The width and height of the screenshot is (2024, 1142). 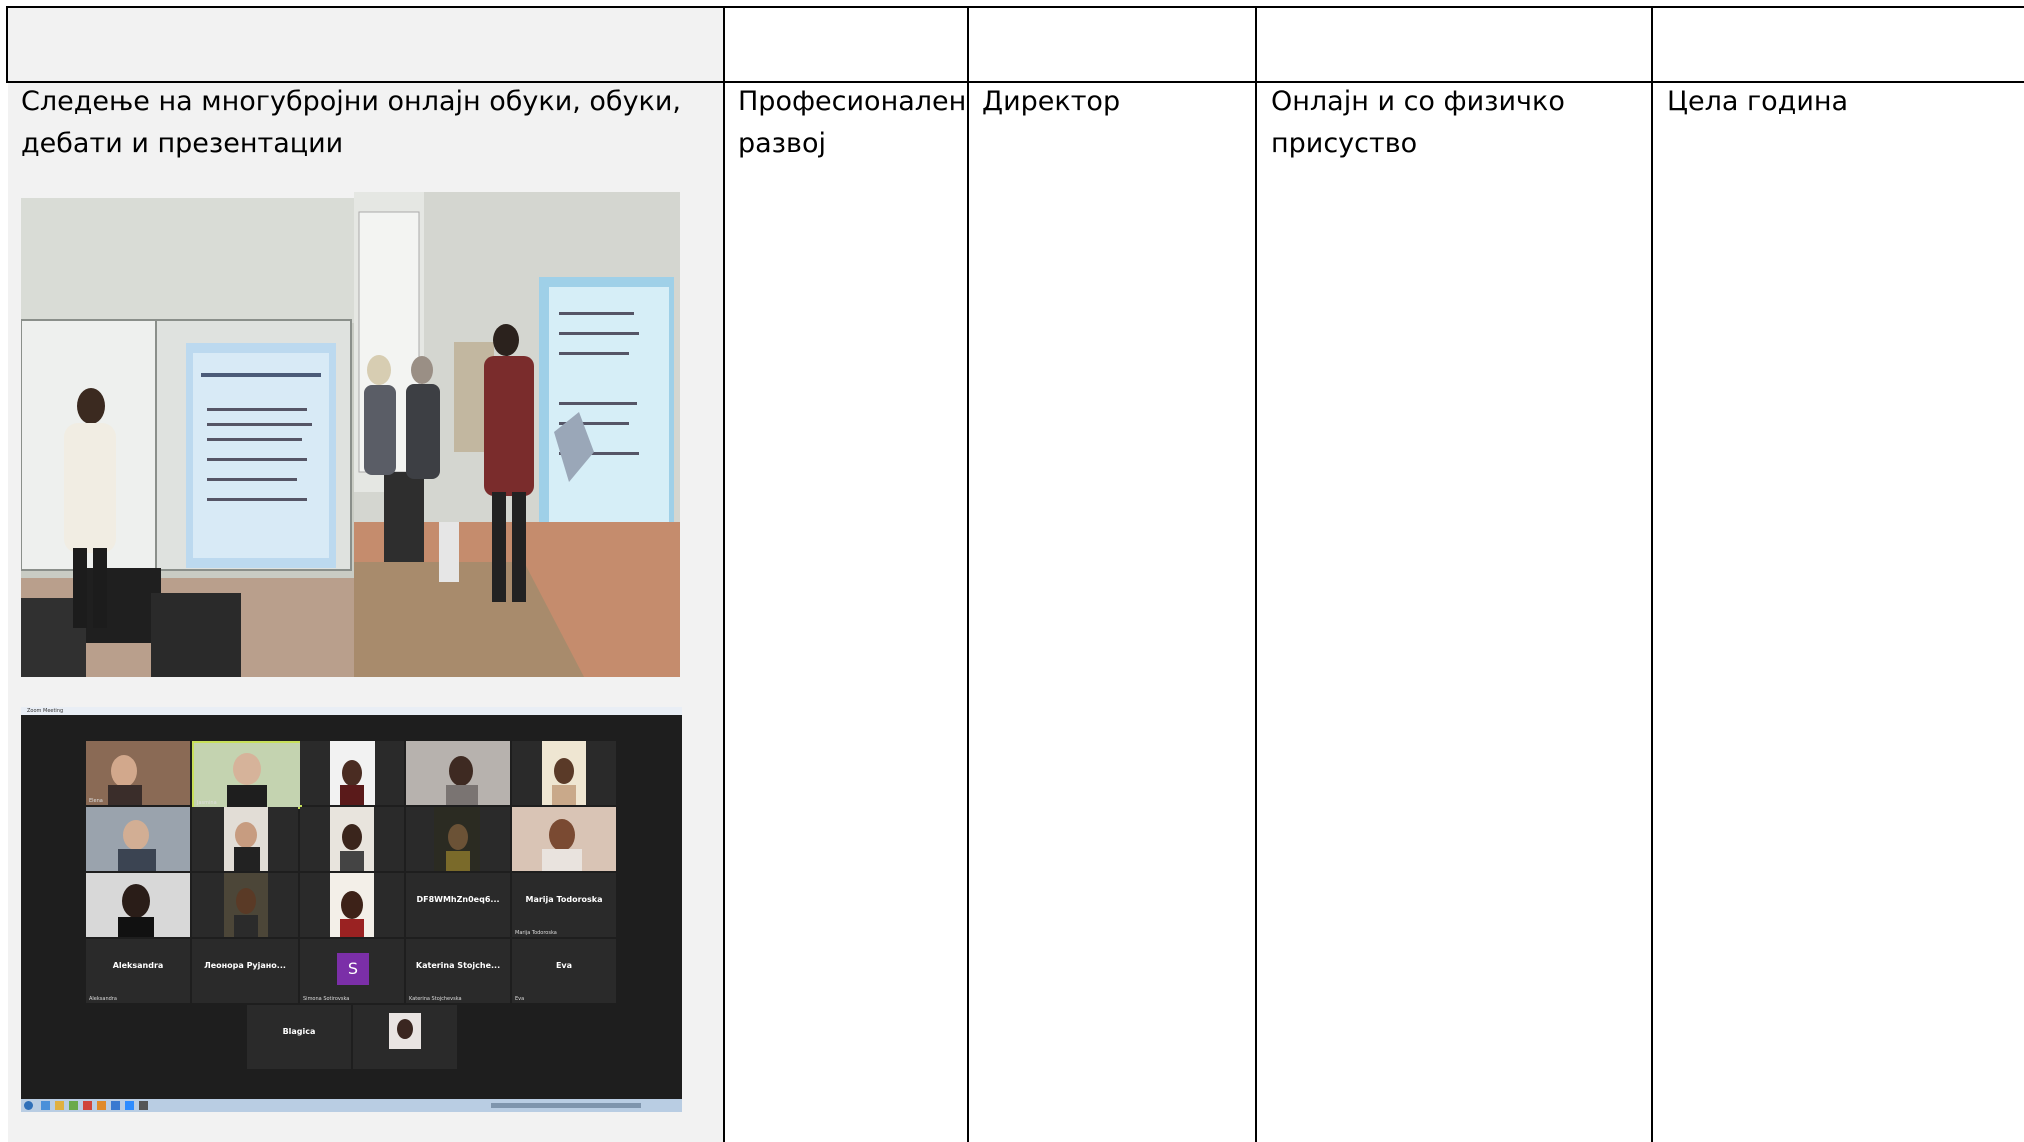 I want to click on name-tile: Aleksandra Aleksandra, so click(x=138, y=971).